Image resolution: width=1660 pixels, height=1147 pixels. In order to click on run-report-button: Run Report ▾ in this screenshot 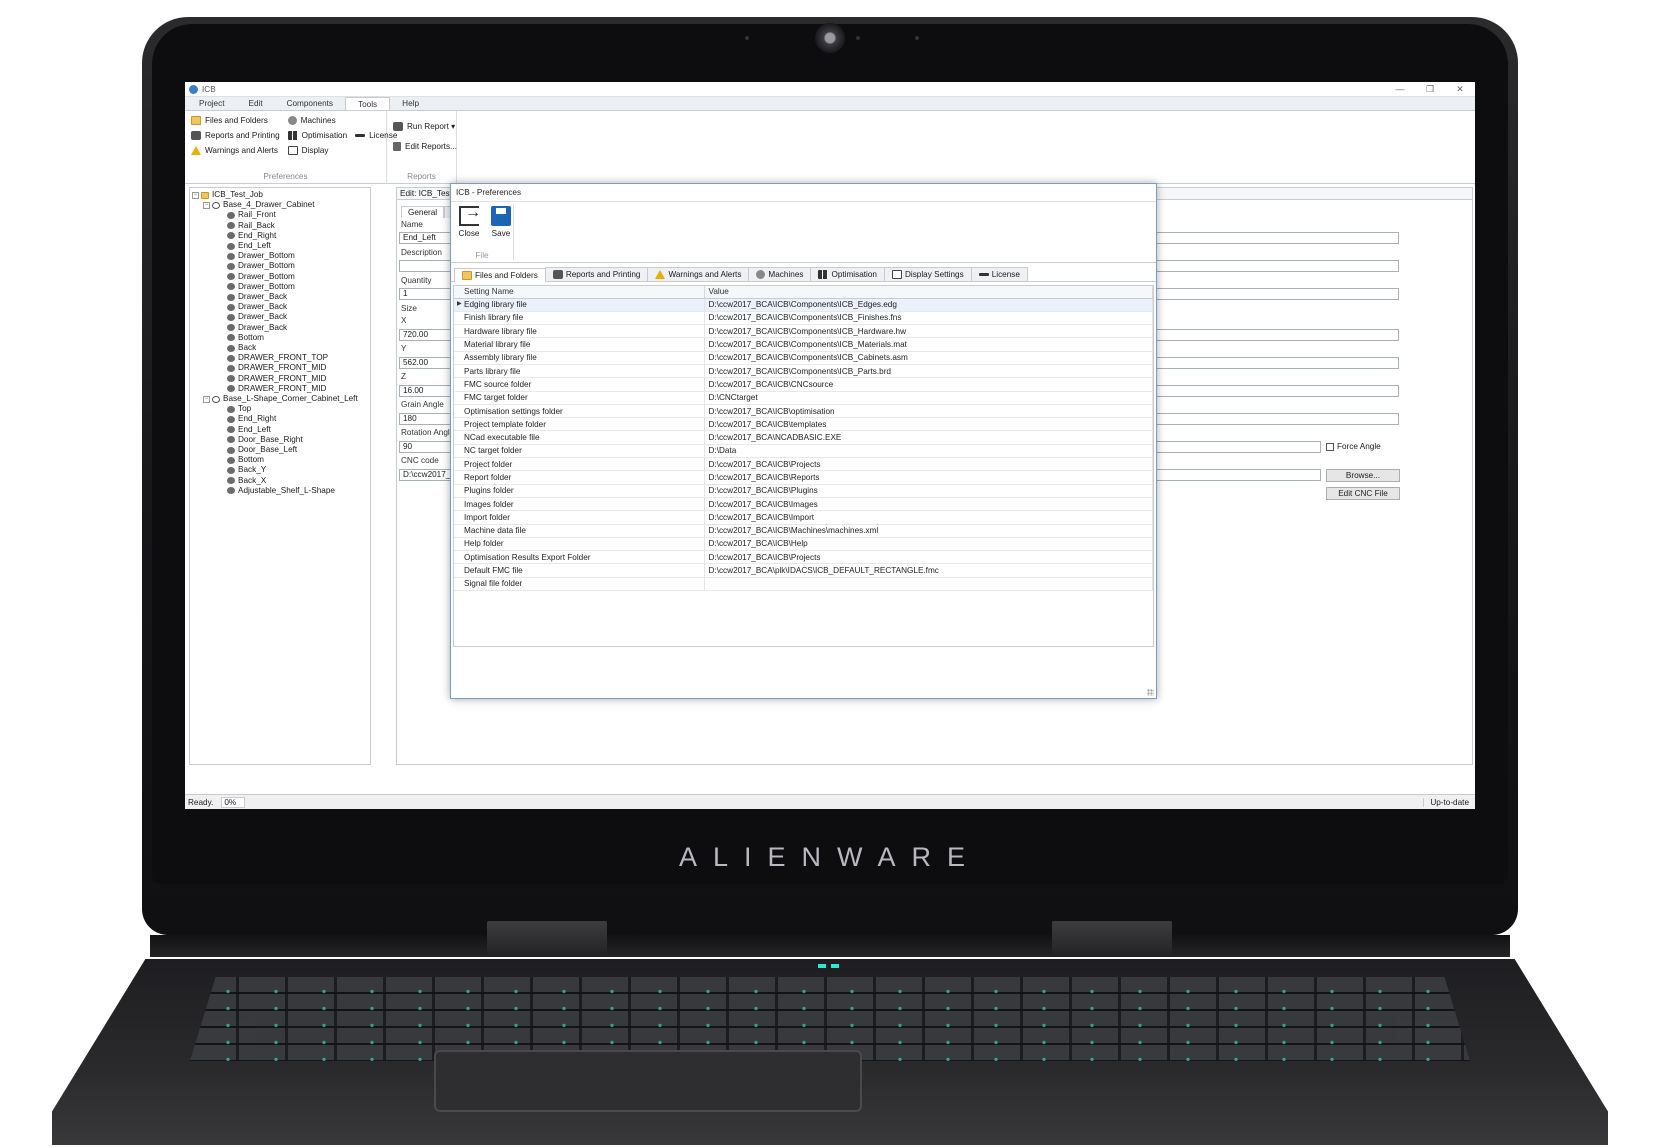, I will do `click(425, 126)`.